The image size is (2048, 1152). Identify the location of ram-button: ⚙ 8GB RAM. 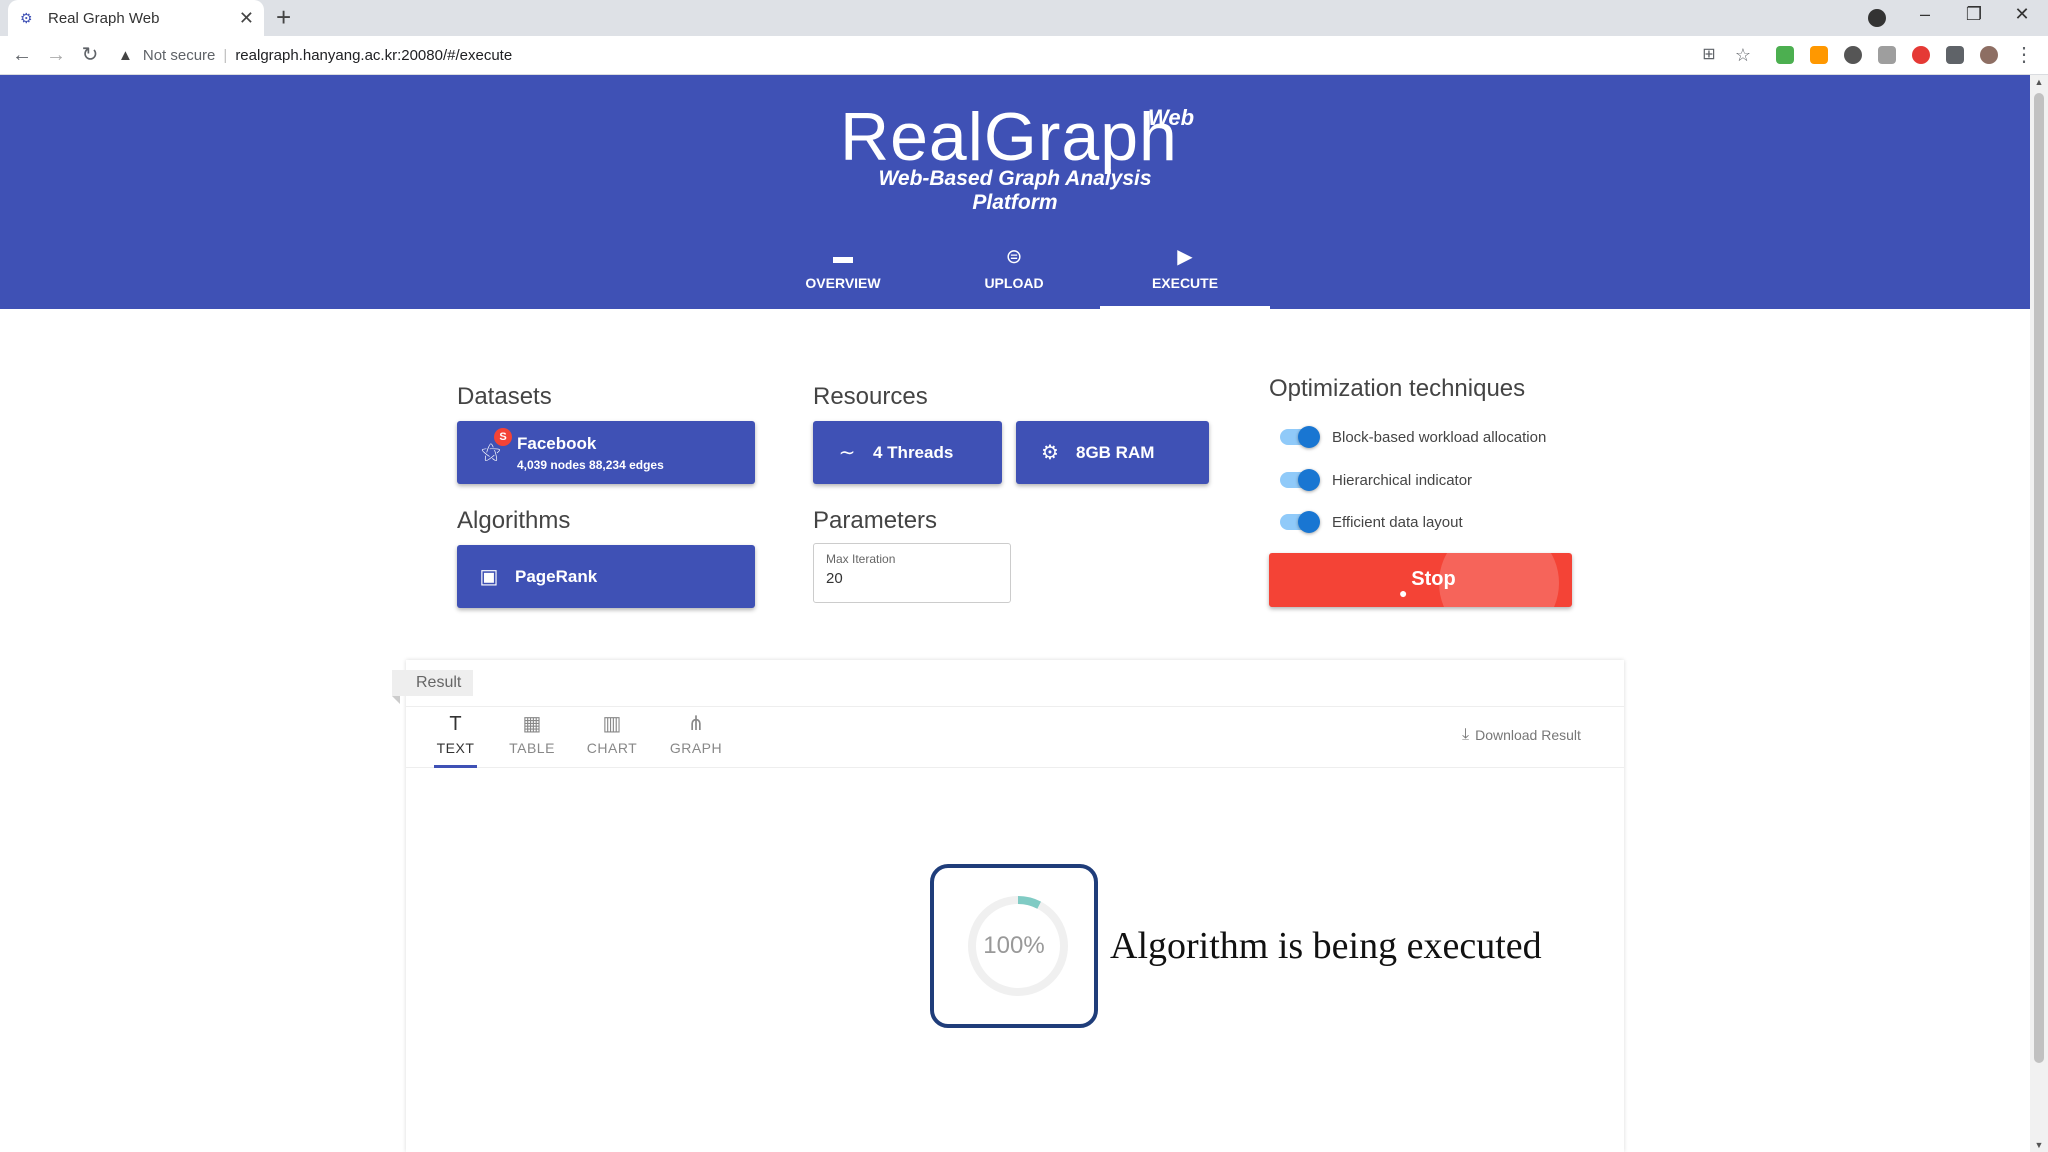
(1112, 452).